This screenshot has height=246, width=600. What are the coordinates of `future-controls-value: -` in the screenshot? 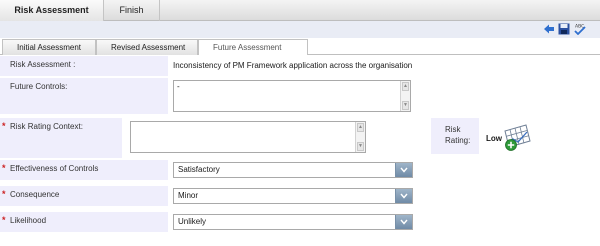 It's located at (178, 86).